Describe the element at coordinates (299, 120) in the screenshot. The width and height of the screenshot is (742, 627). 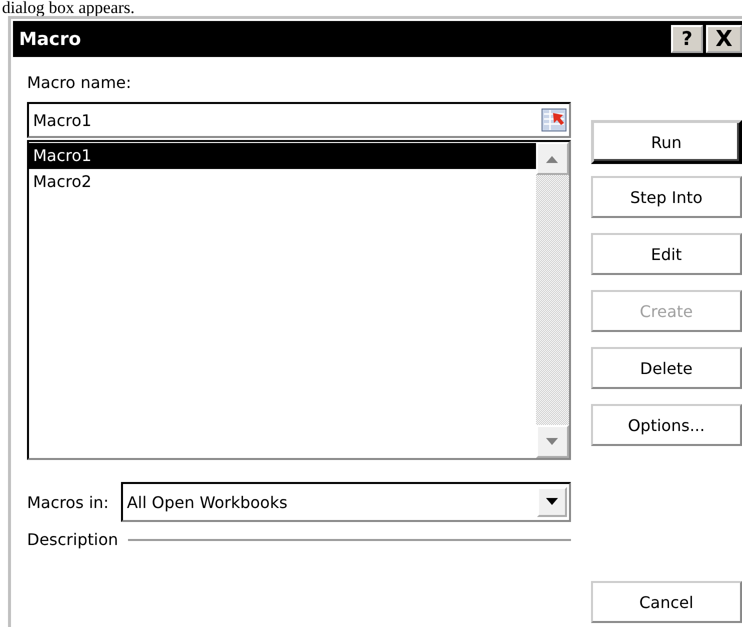
I see `macro-name-field: Macro1` at that location.